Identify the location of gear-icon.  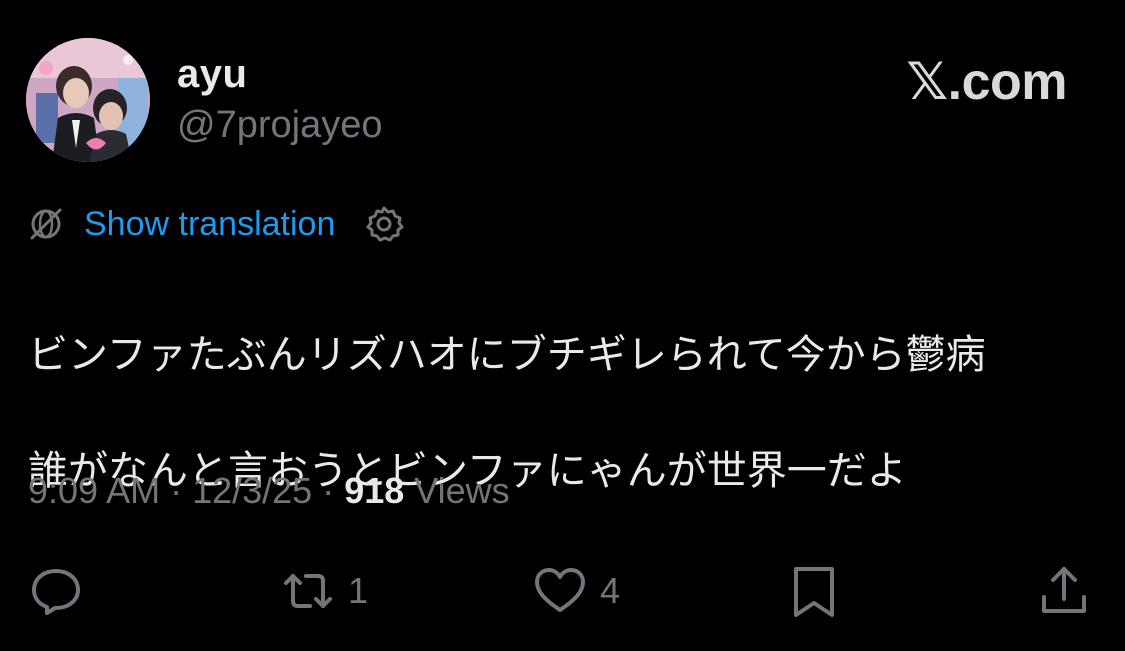
(384, 224).